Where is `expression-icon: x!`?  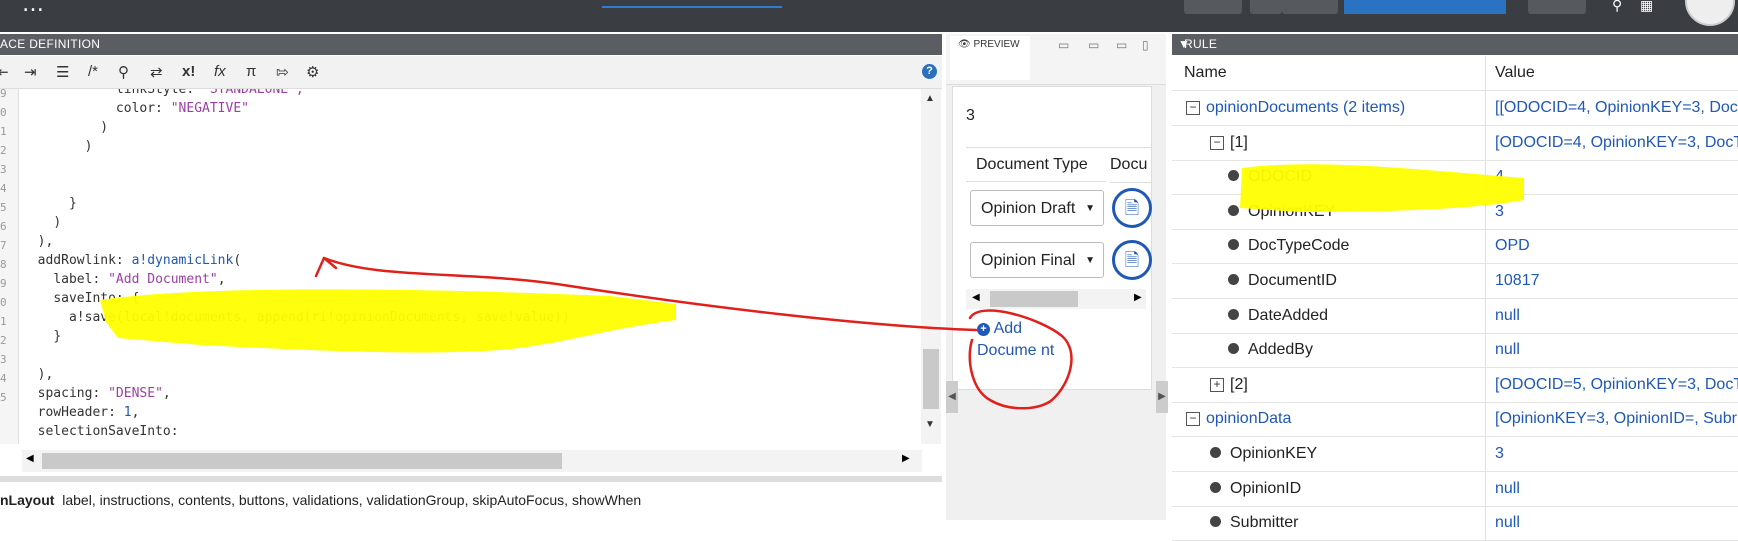 expression-icon: x! is located at coordinates (188, 71).